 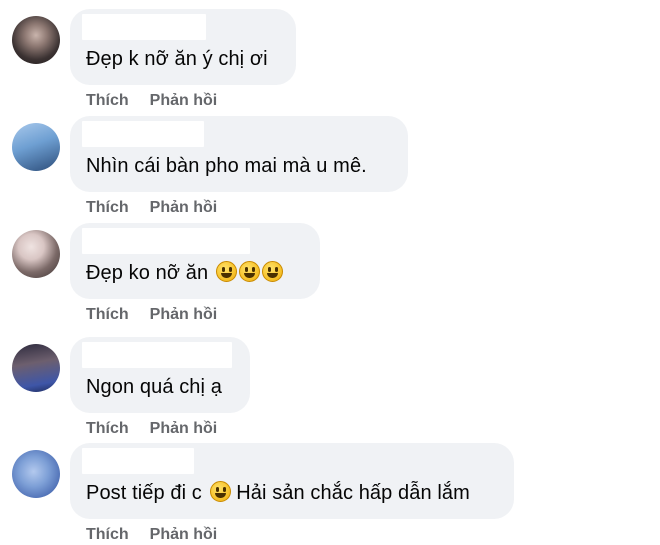 What do you see at coordinates (147, 273) in the screenshot?
I see `comment-text-body: Đẹp ko nỡ ăn` at bounding box center [147, 273].